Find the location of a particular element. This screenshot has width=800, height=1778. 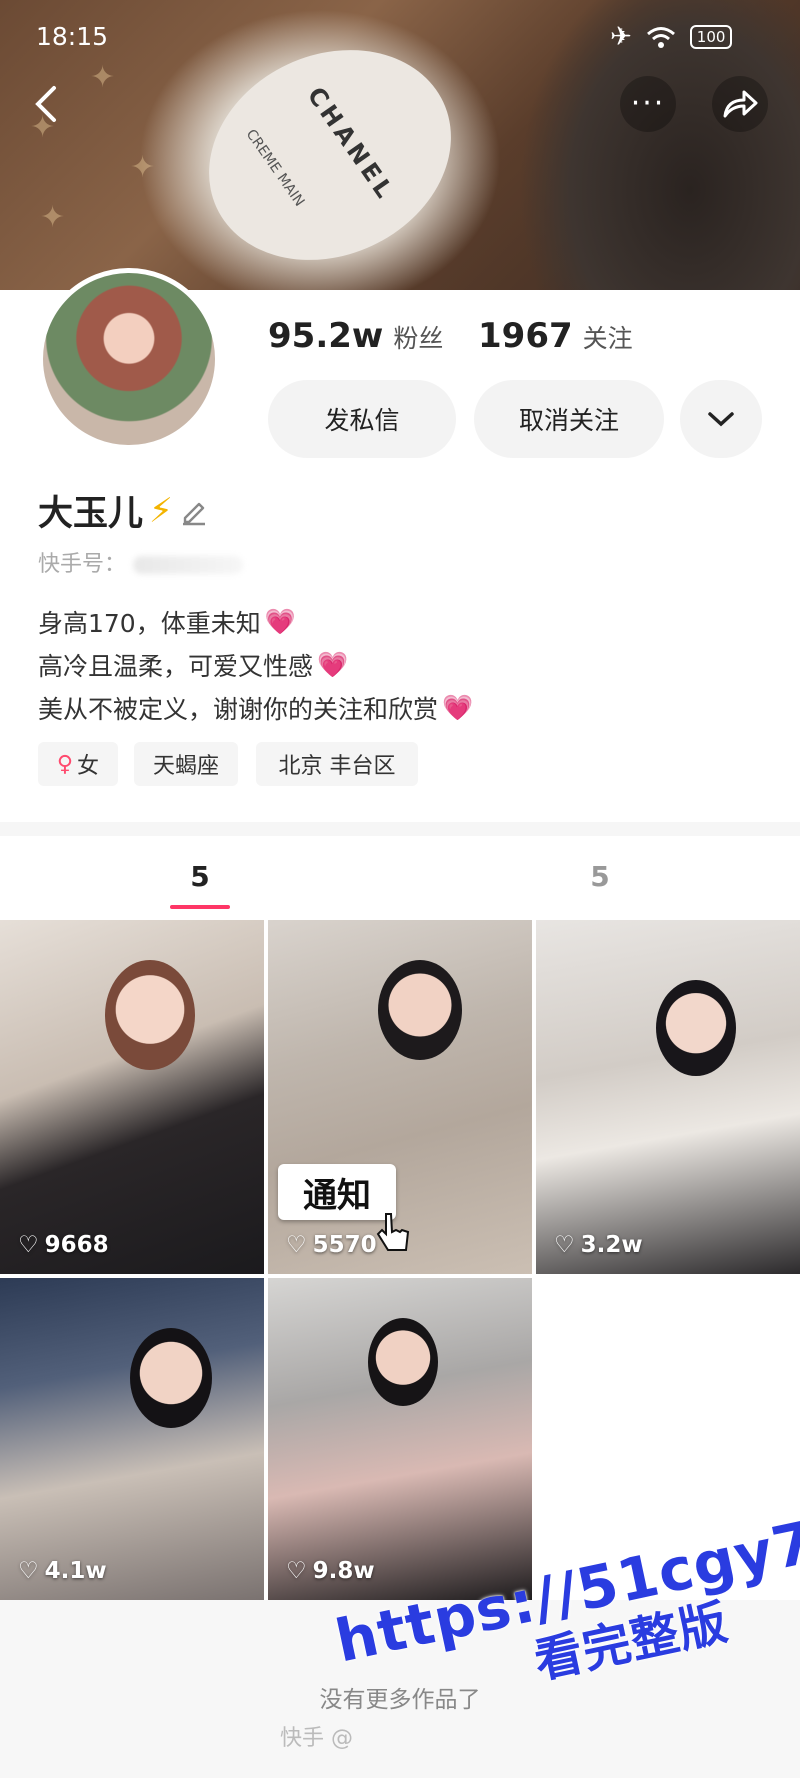

video-likes-2-count: 5570 is located at coordinates (344, 1245).